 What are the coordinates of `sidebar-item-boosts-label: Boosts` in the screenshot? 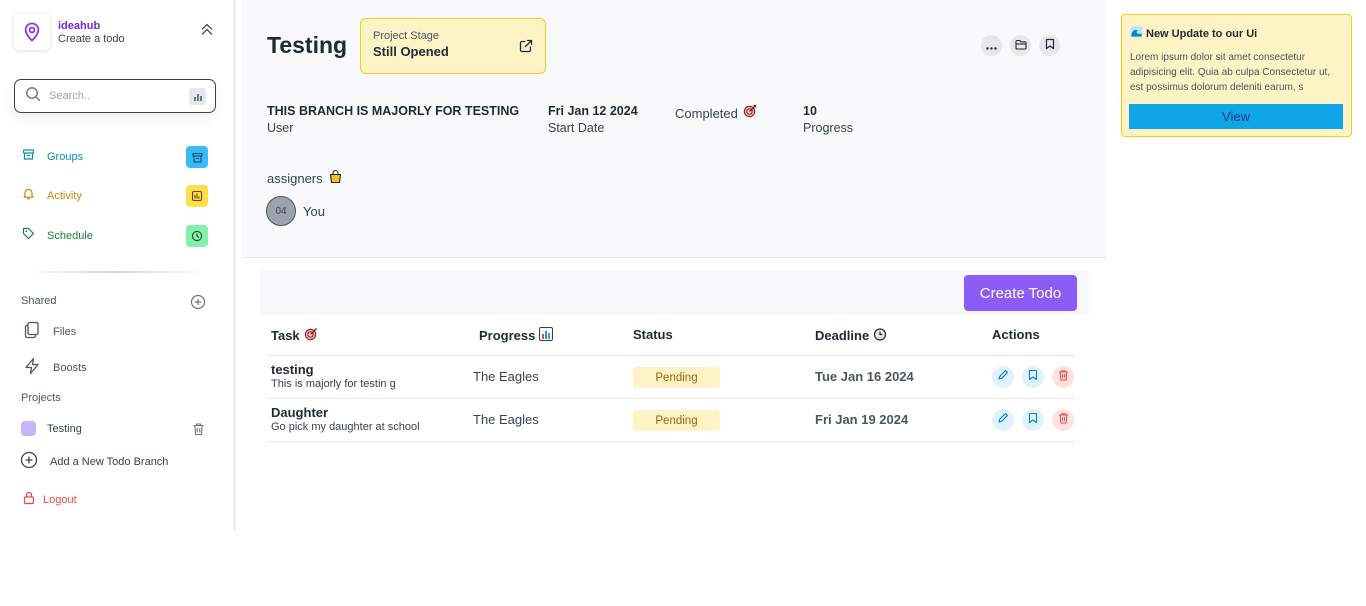 It's located at (70, 367).